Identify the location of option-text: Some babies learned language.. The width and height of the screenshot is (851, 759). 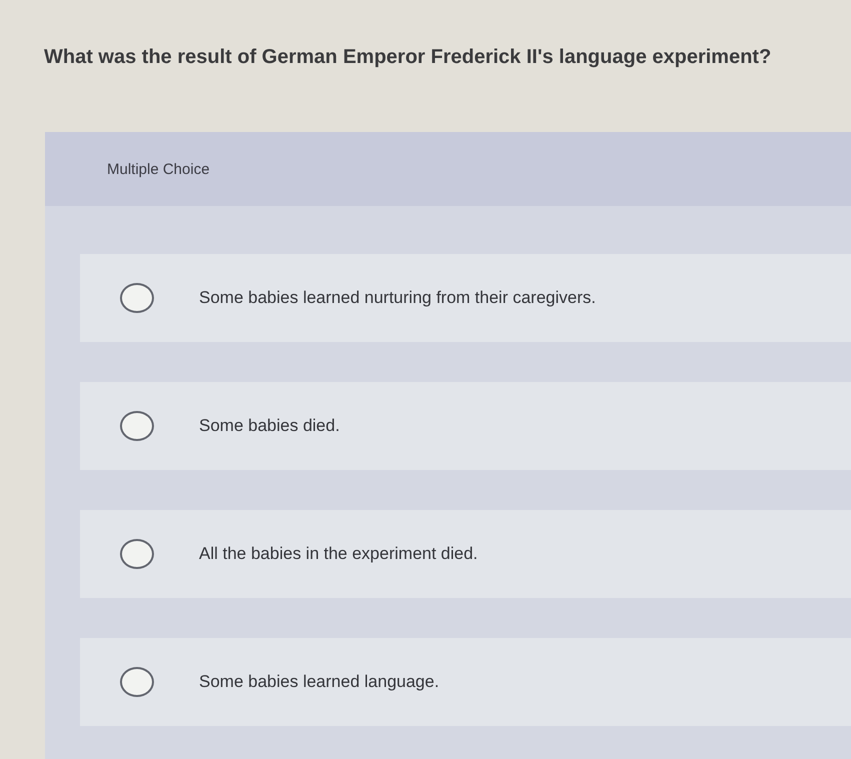
(319, 682).